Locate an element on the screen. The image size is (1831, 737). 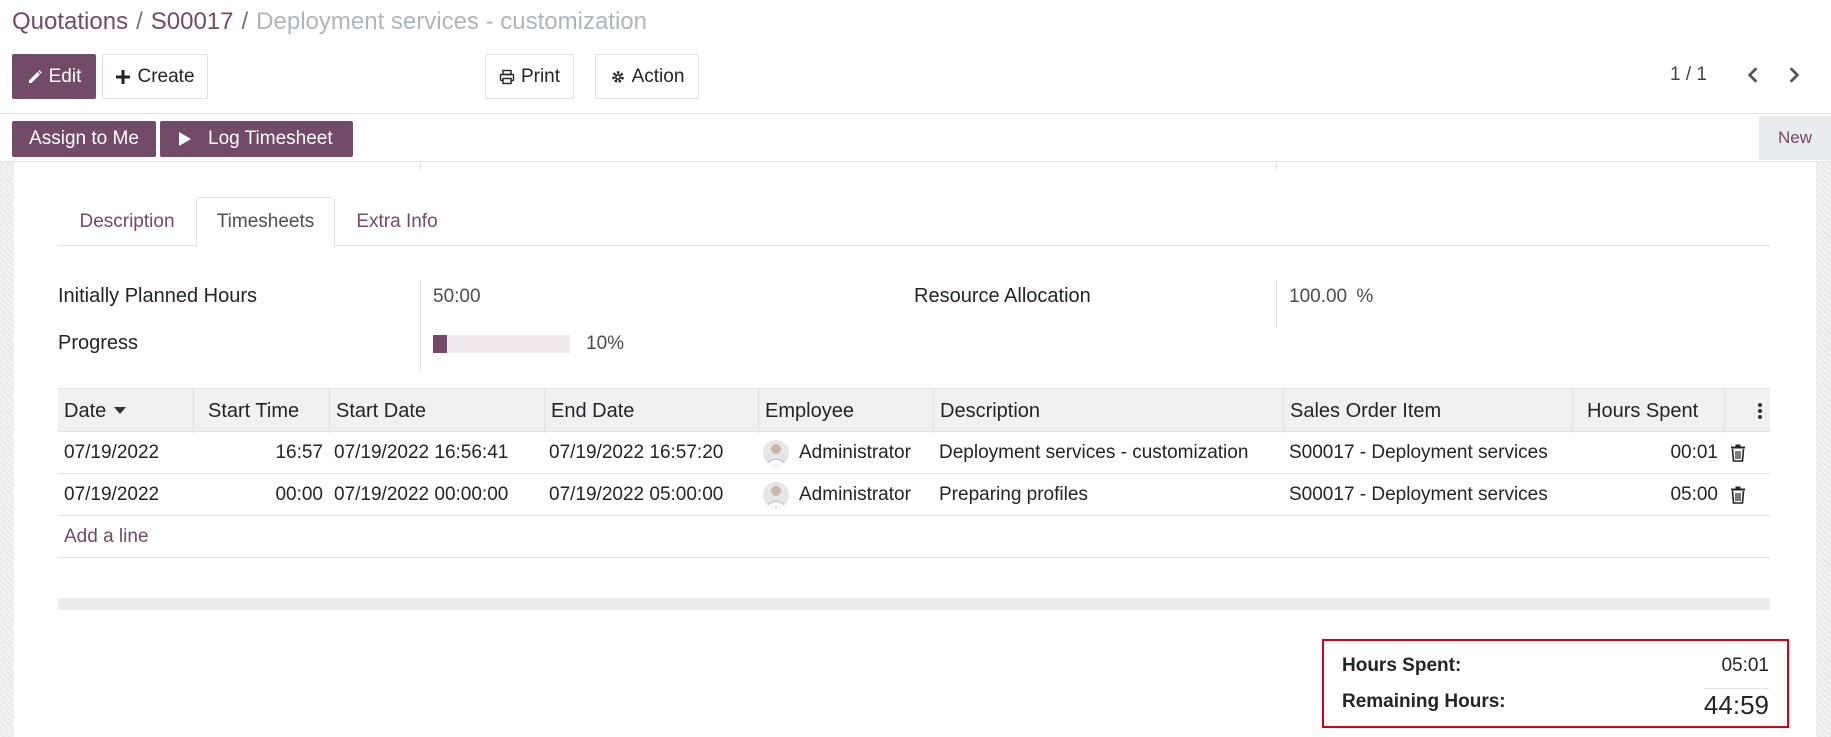
cell-description: Deployment services - customization is located at coordinates (1094, 452).